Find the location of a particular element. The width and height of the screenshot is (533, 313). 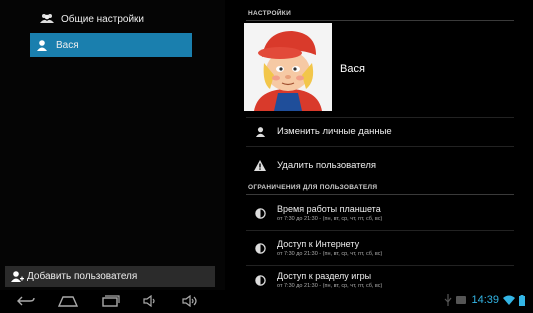

boy-avatar-icon is located at coordinates (288, 67).